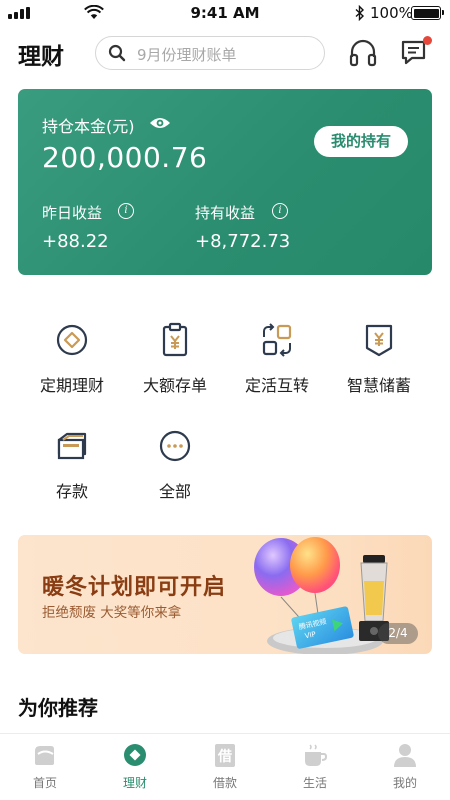  I want to click on more-dots-icon, so click(175, 446).